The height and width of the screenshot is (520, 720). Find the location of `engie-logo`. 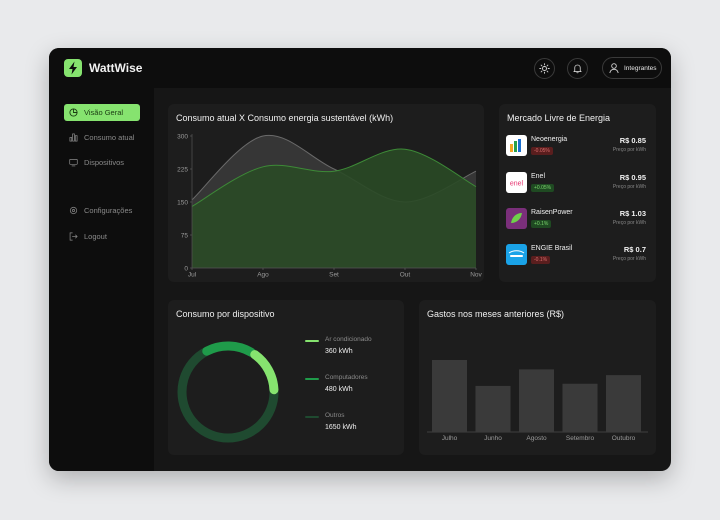

engie-logo is located at coordinates (516, 254).